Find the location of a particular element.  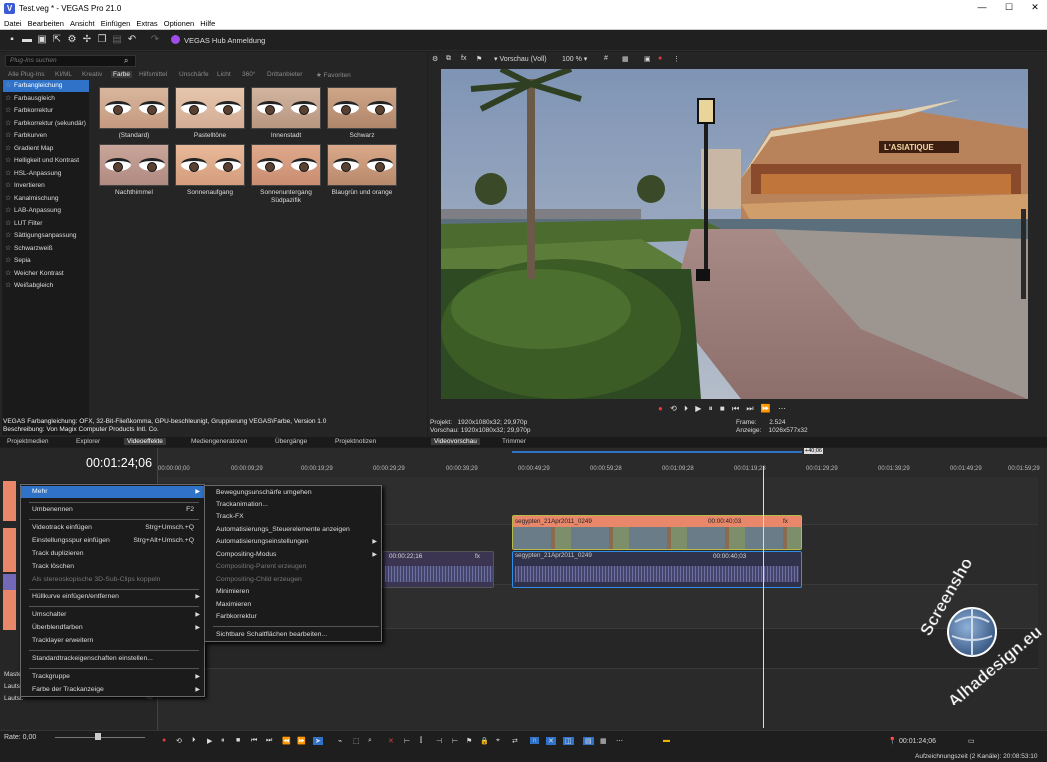

preset-tile: Nachthimmel is located at coordinates (134, 170).